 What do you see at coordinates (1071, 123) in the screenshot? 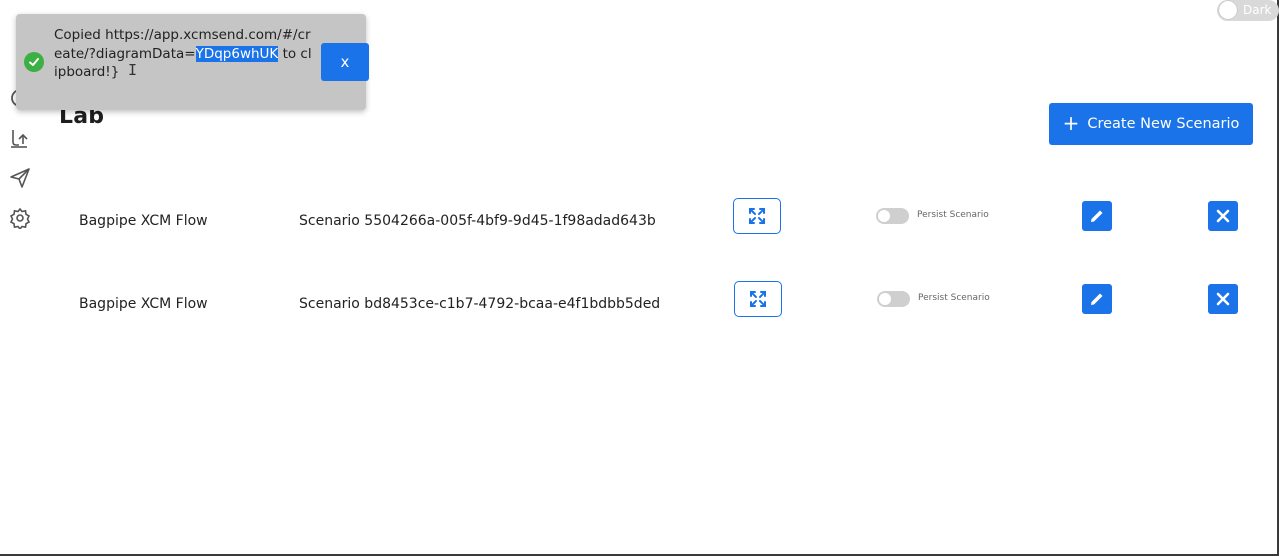
I see `plus-icon: +` at bounding box center [1071, 123].